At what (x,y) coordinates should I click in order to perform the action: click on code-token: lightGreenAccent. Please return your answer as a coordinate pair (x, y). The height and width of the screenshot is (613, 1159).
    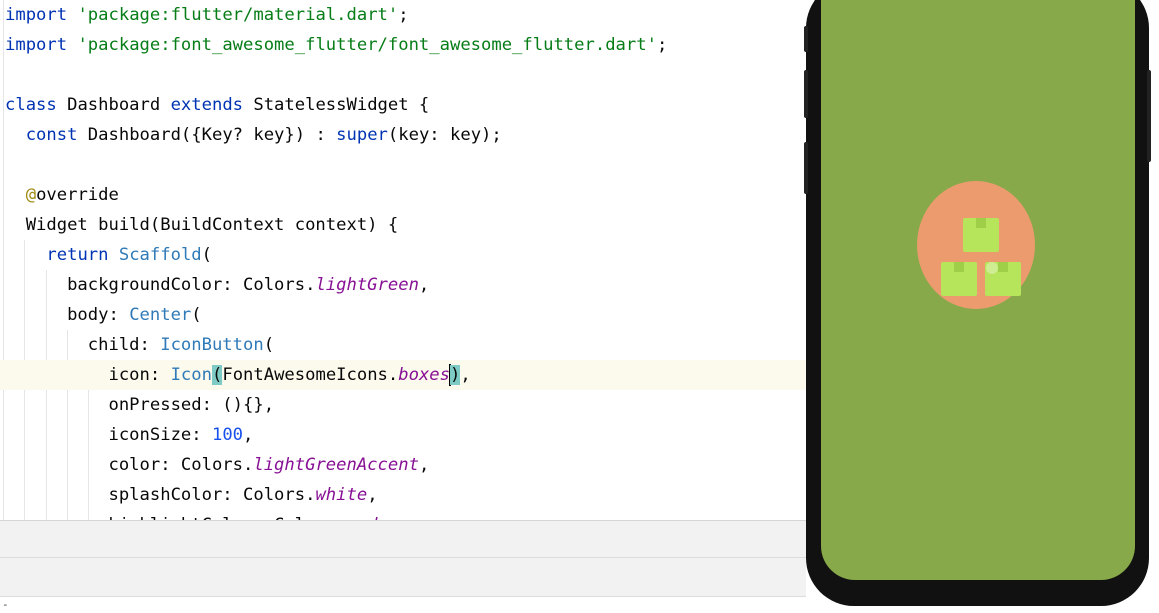
    Looking at the image, I should click on (336, 465).